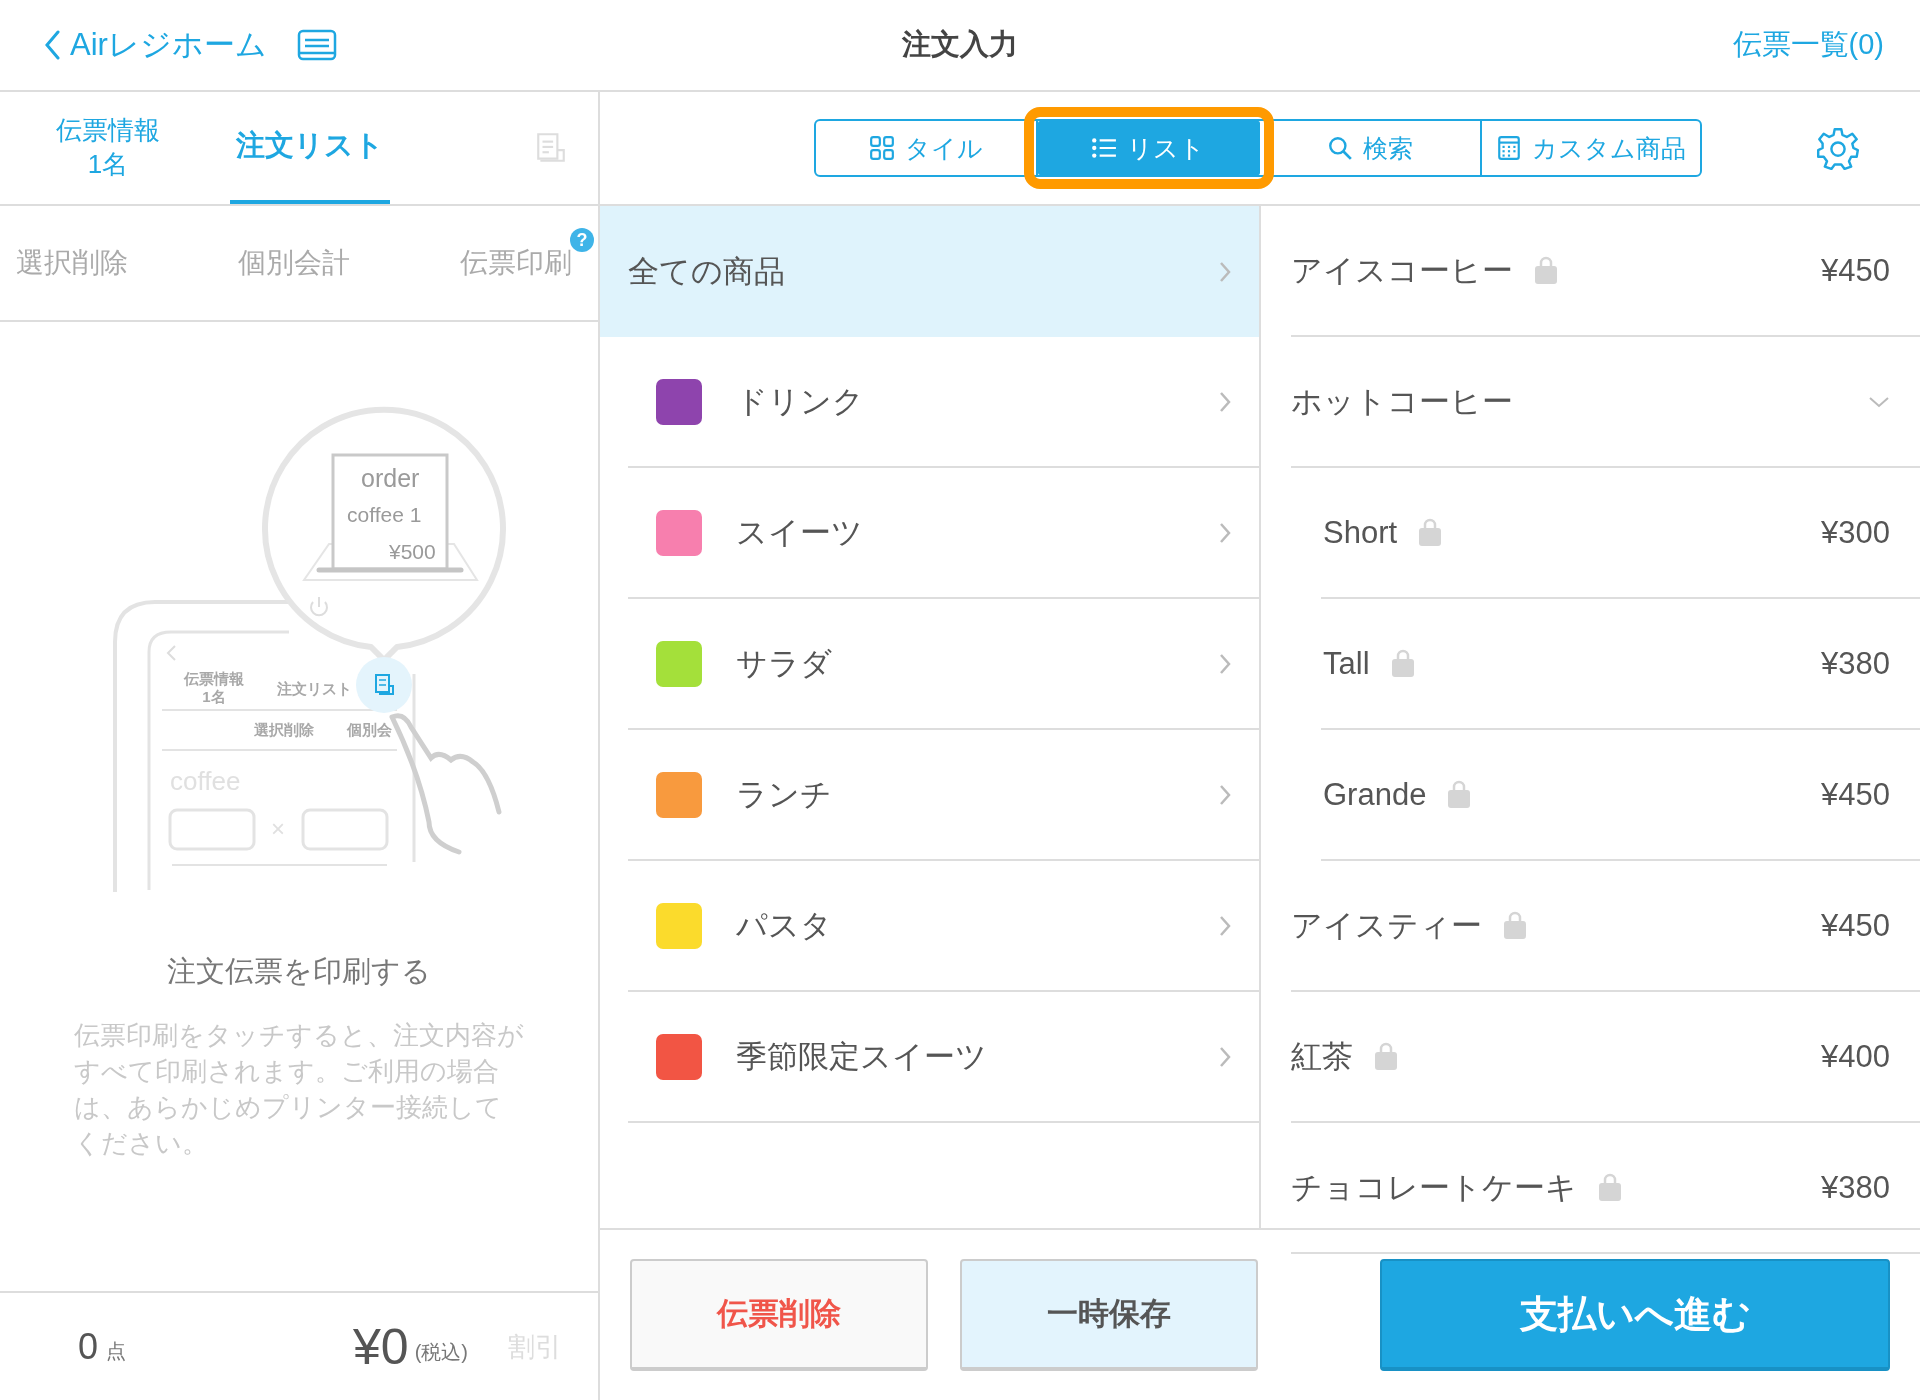 The image size is (1920, 1400). Describe the element at coordinates (943, 795) in the screenshot. I see `category-item: ランチ` at that location.